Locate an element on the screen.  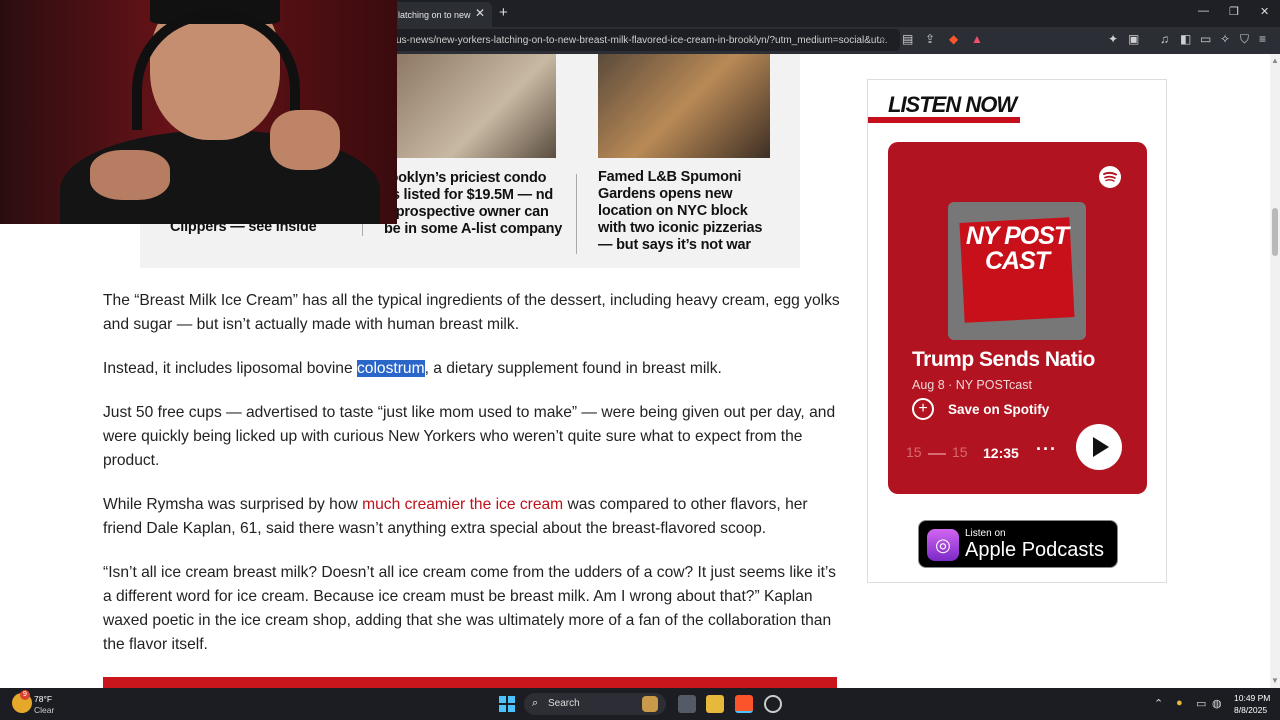
related-image-condo is located at coordinates (473, 106).